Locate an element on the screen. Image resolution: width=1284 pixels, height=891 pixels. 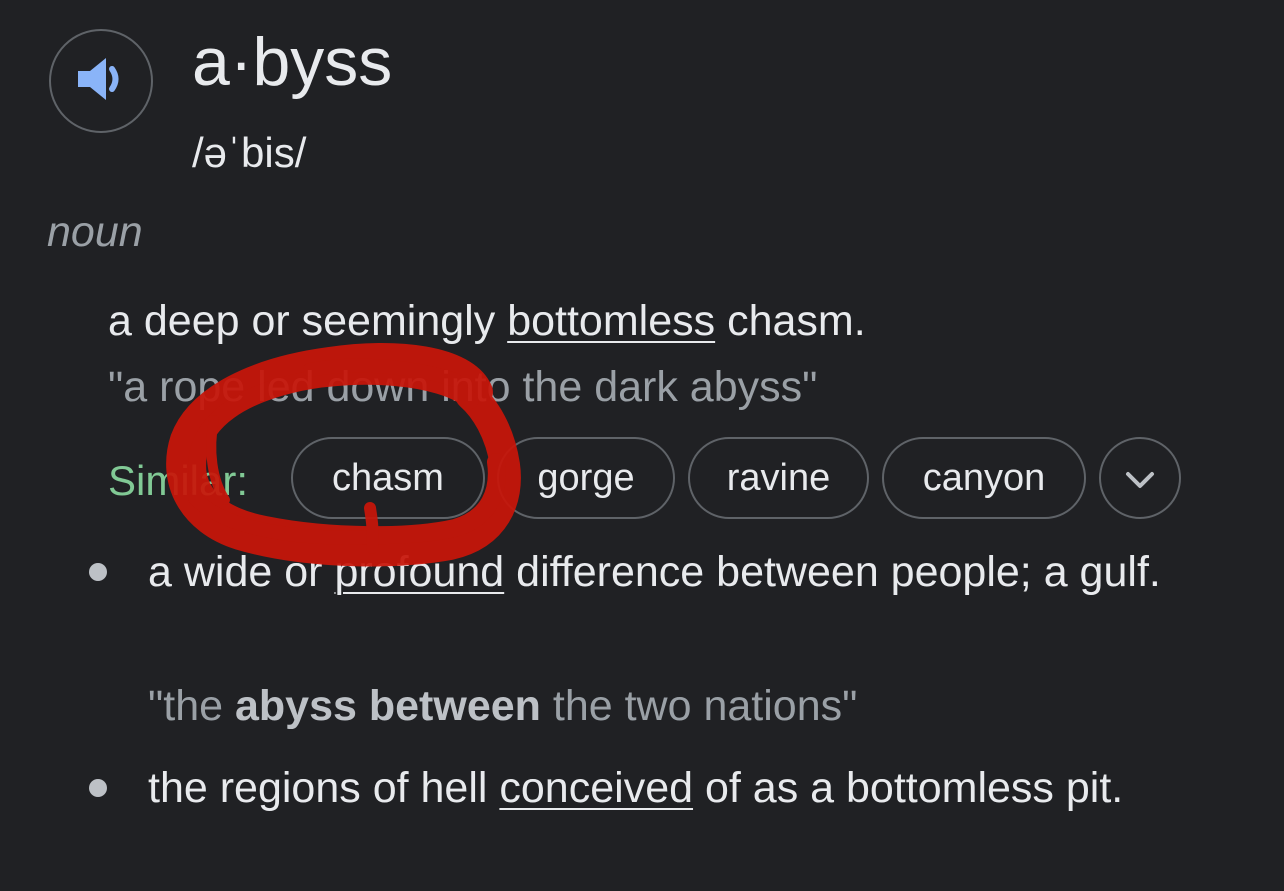
definition-3-link-conceived: conceived is located at coordinates (596, 788).